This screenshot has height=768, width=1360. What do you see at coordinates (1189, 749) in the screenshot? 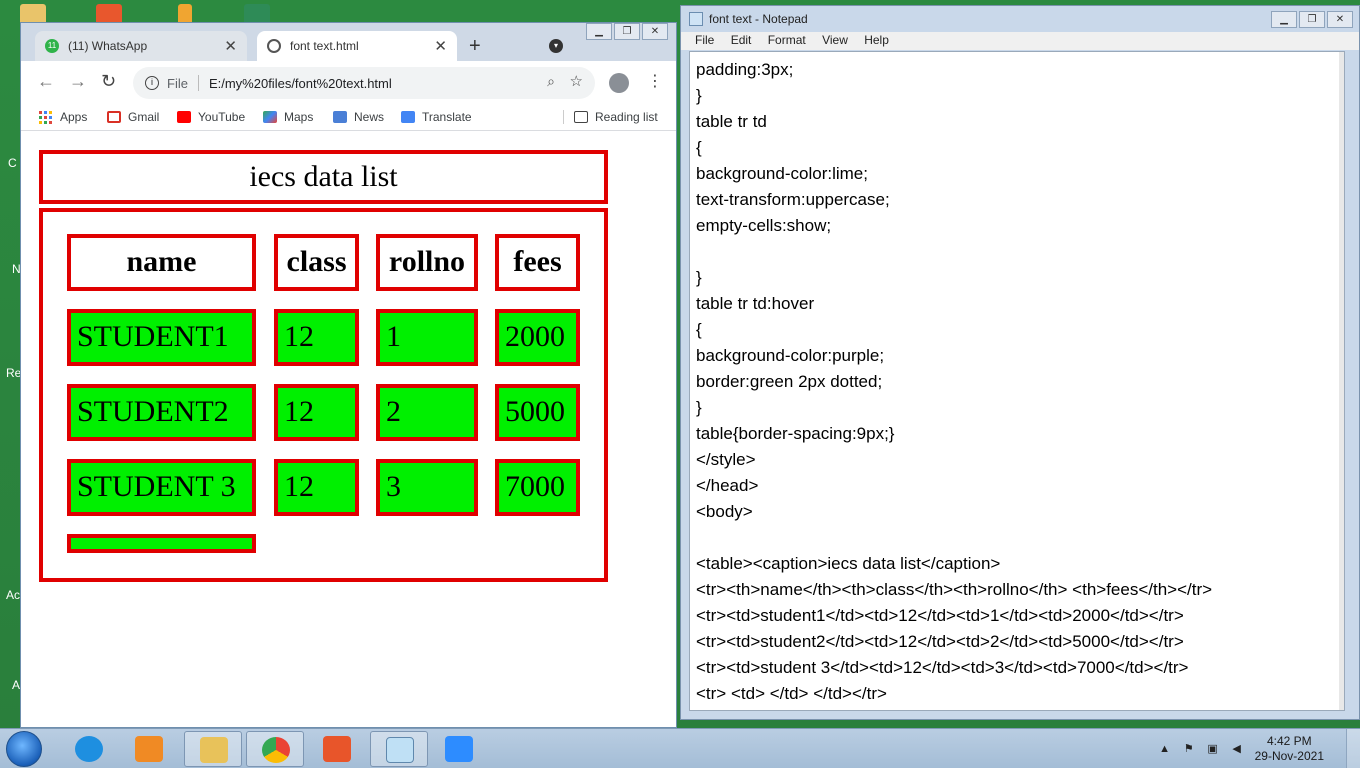
I see `action-center-flag-icon: ⚑` at bounding box center [1189, 749].